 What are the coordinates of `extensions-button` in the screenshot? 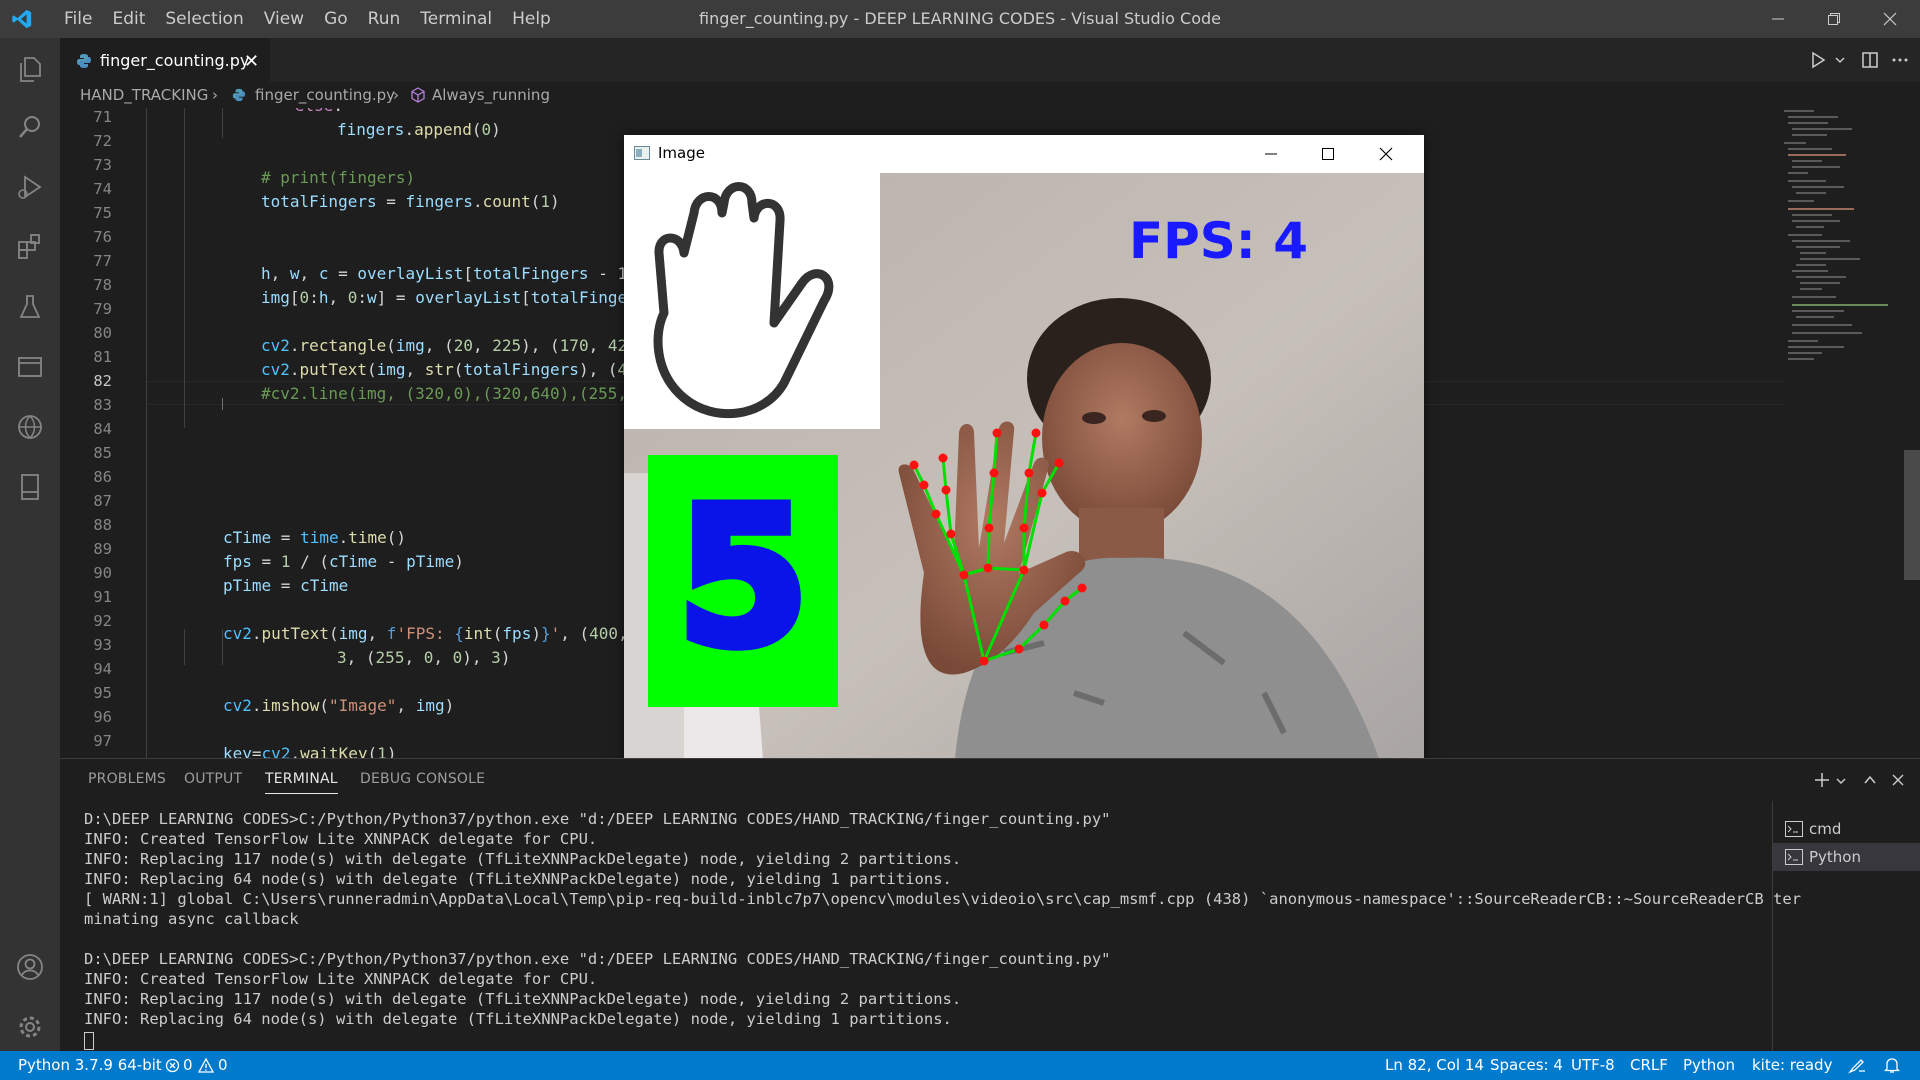 It's located at (30, 247).